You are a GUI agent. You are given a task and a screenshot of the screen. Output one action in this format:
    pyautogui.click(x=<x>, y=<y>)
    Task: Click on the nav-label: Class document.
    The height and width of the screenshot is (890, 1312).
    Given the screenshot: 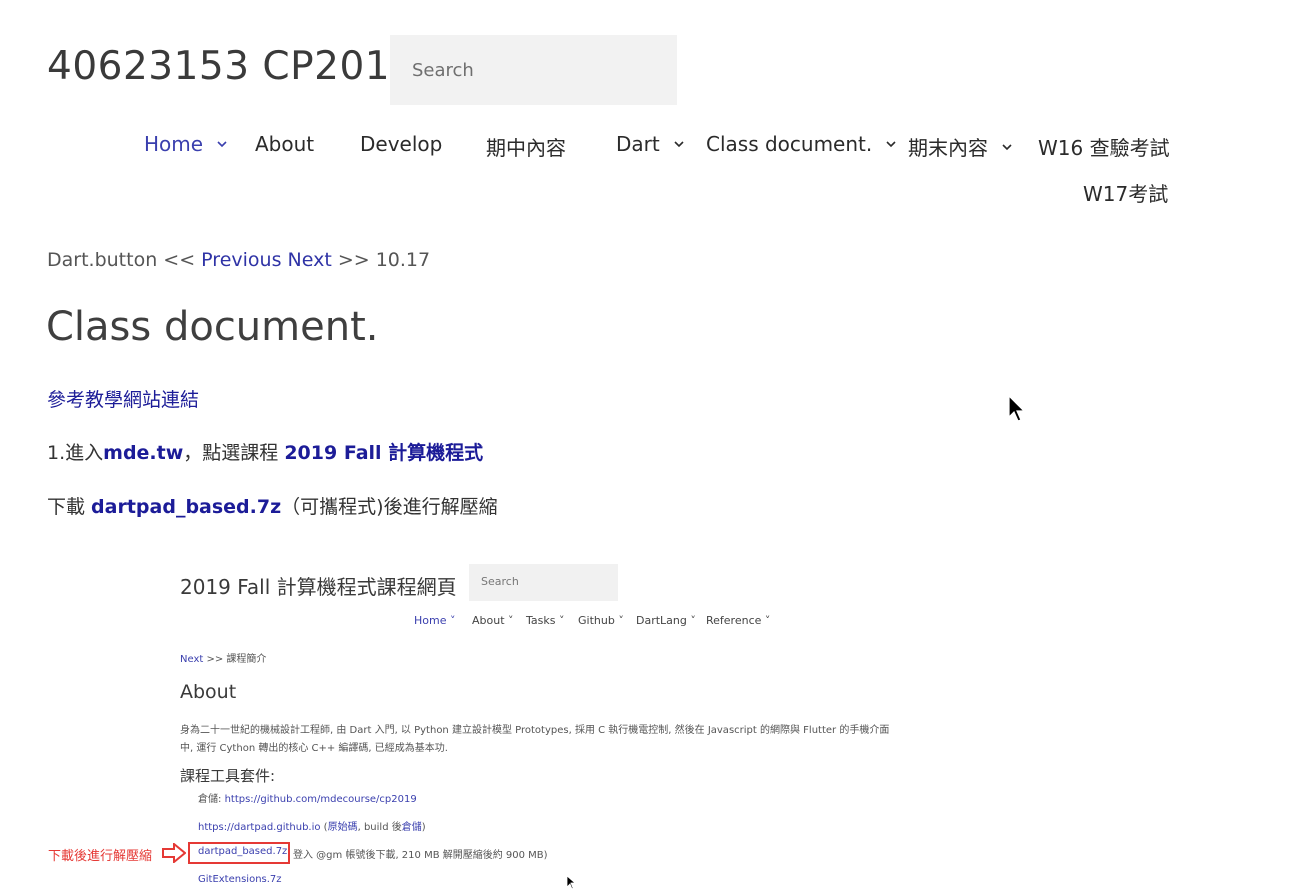 What is the action you would take?
    pyautogui.click(x=789, y=144)
    